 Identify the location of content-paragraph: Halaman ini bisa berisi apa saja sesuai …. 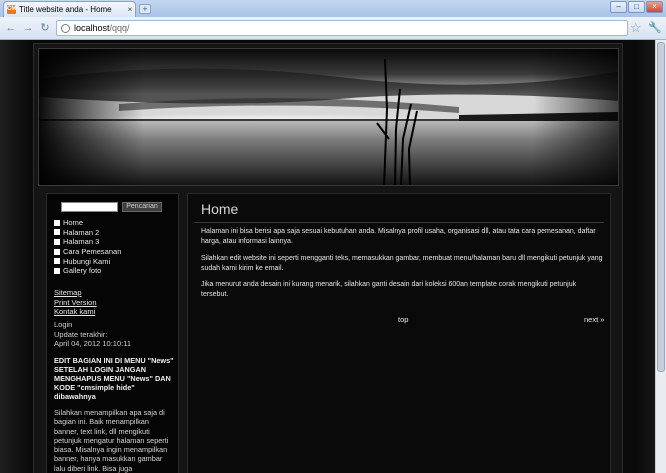
(398, 236).